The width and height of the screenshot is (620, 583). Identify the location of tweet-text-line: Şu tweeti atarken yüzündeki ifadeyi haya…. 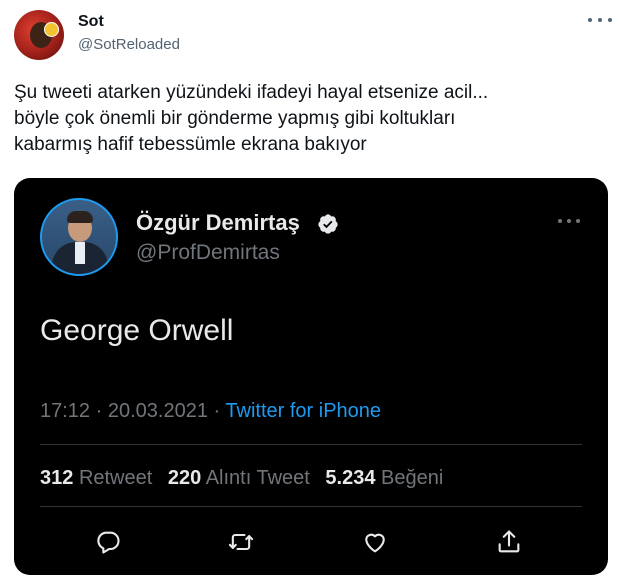
(251, 92).